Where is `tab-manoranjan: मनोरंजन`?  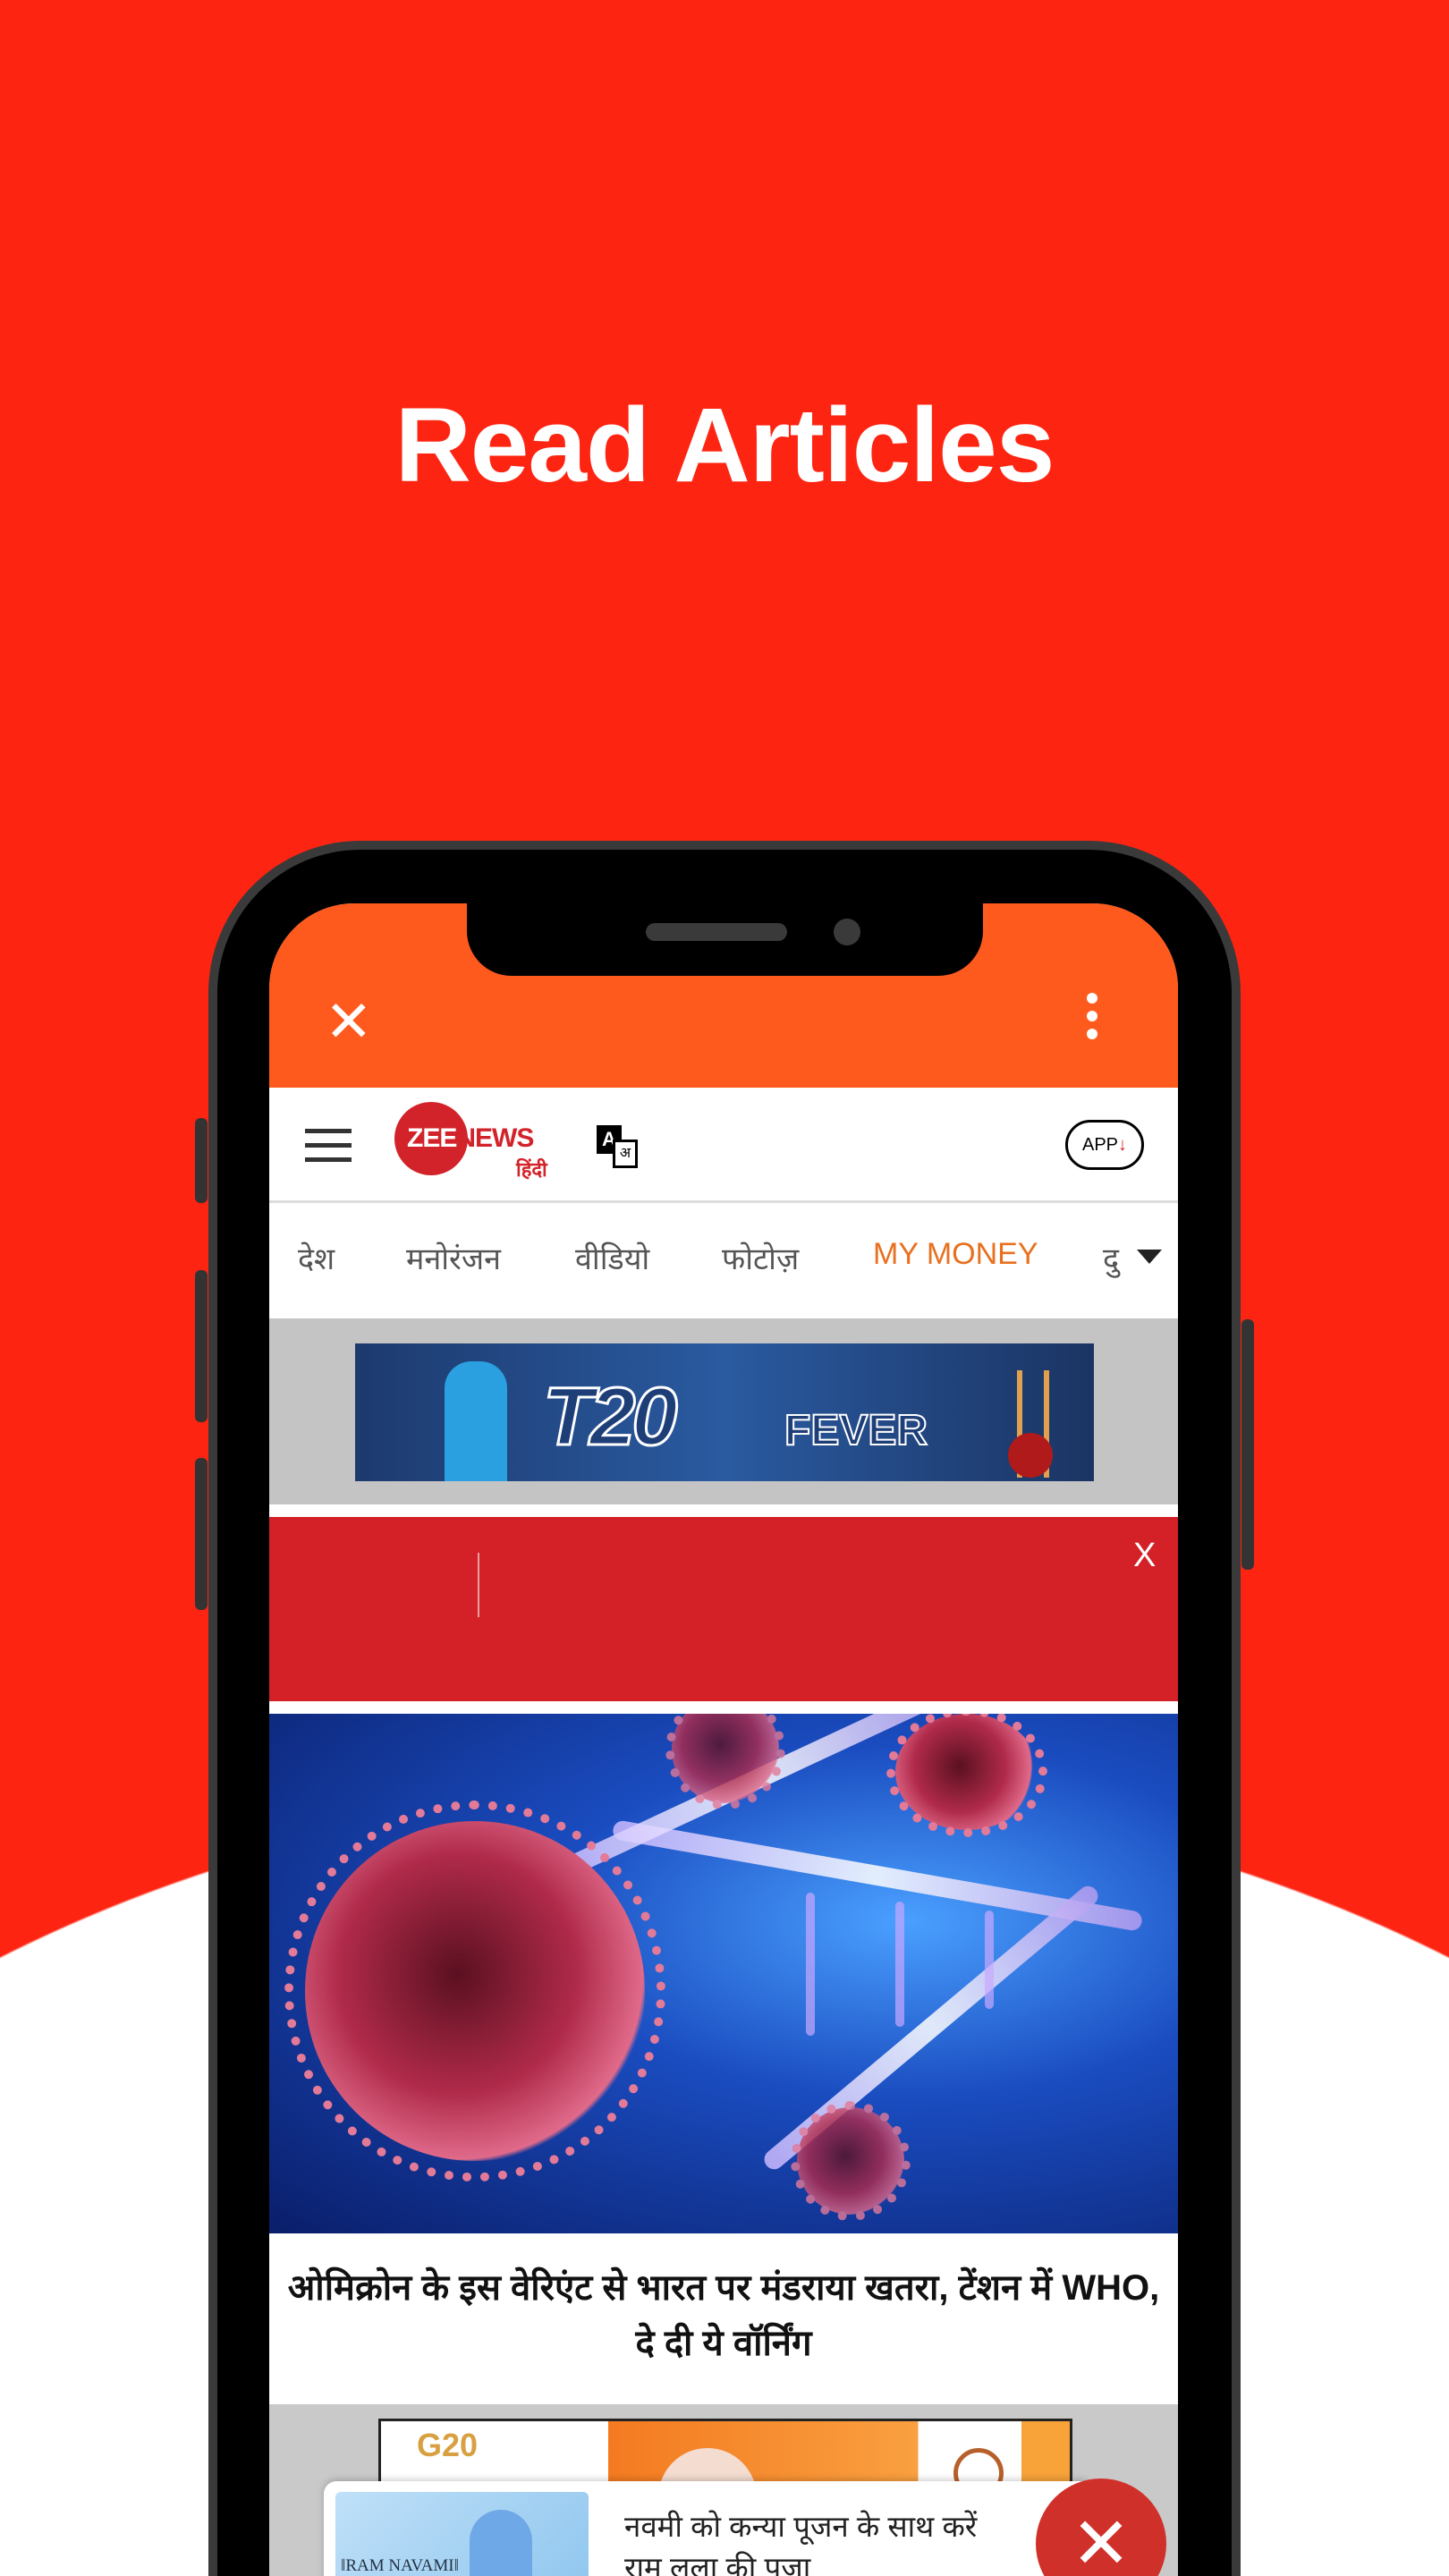
tab-manoranjan: मनोरंजन is located at coordinates (453, 1257).